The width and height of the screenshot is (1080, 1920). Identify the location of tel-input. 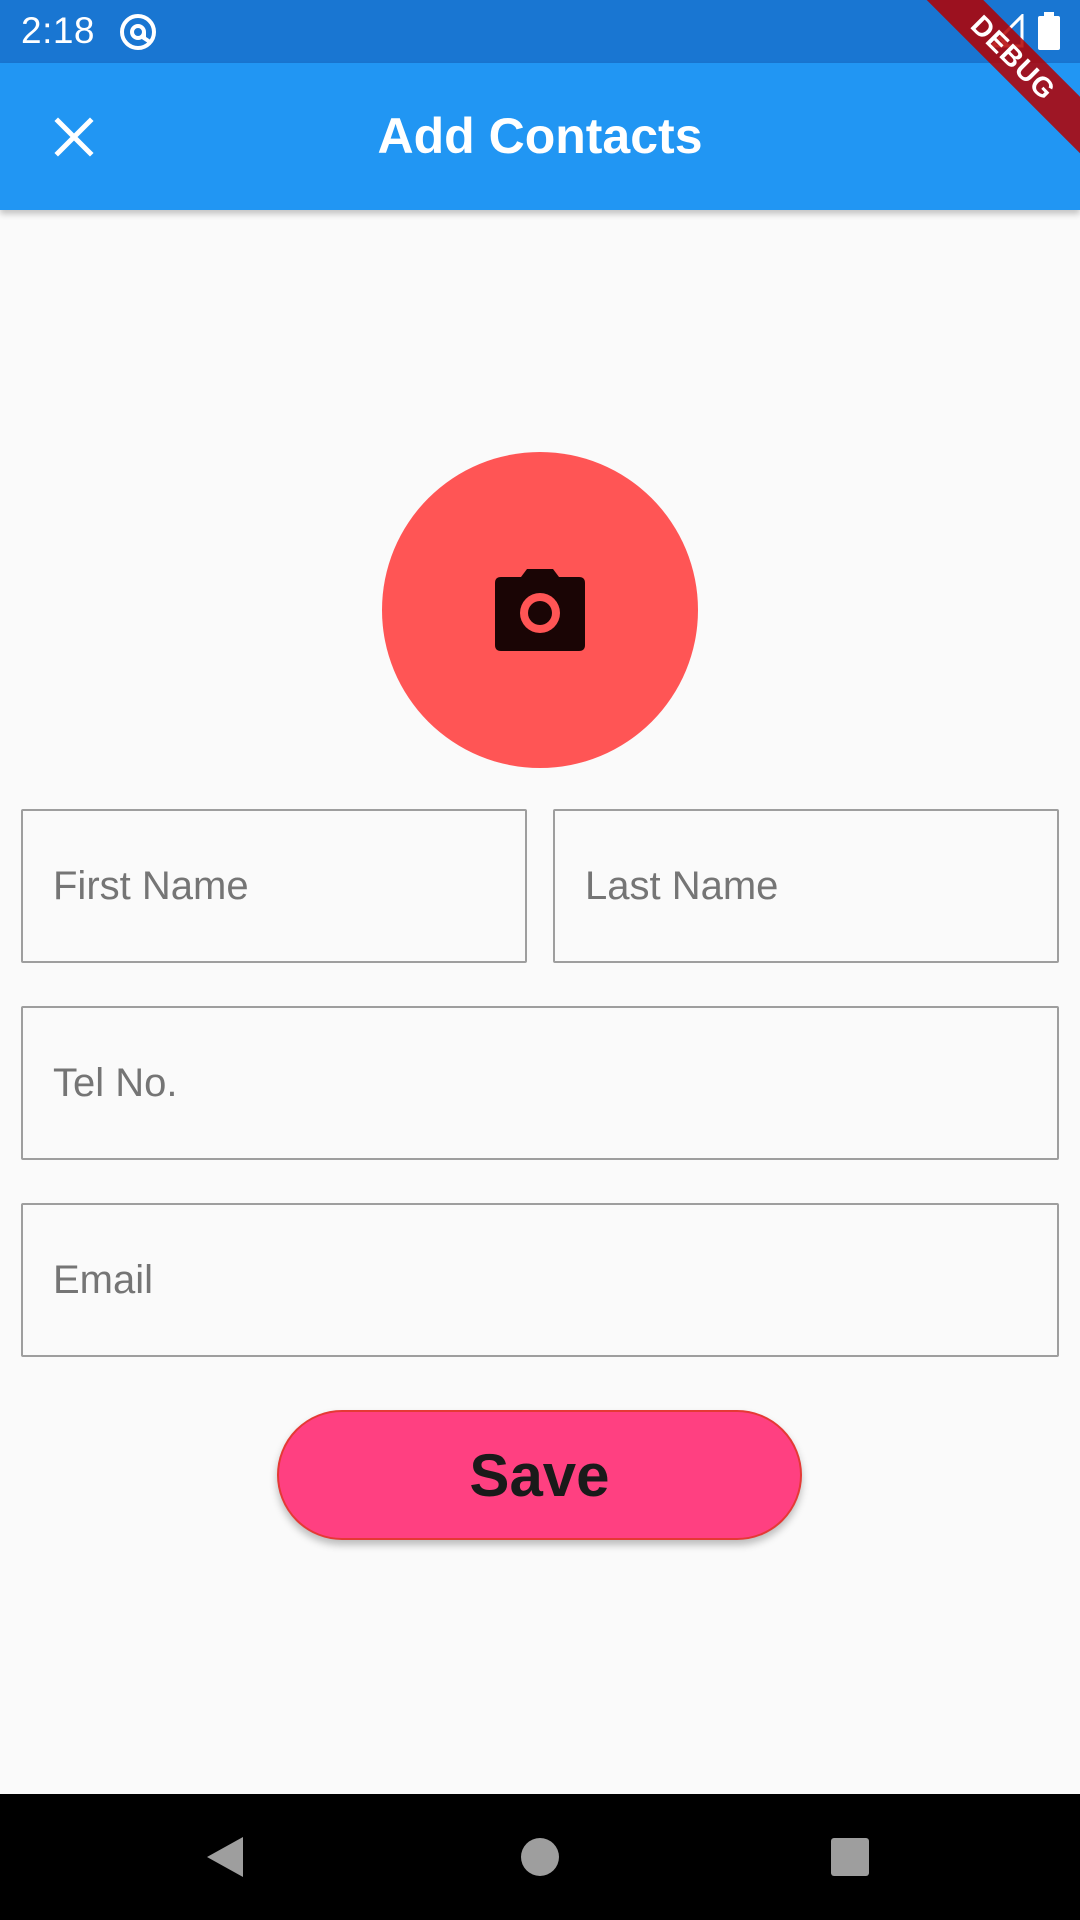
(540, 1083).